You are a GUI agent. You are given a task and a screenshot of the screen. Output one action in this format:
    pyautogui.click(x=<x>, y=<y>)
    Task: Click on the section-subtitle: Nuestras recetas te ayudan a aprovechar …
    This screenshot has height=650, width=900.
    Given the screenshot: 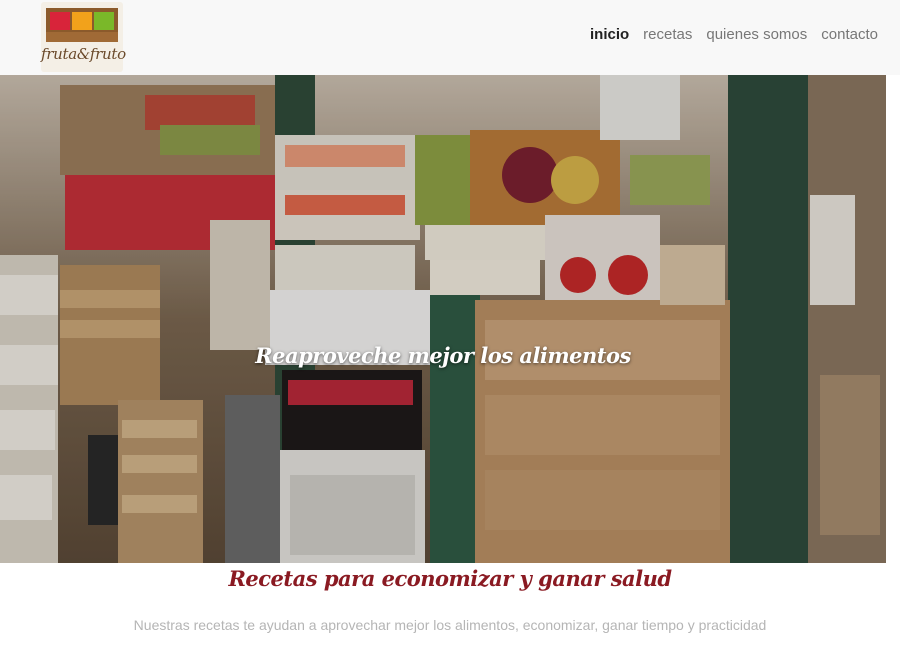 What is the action you would take?
    pyautogui.click(x=450, y=625)
    